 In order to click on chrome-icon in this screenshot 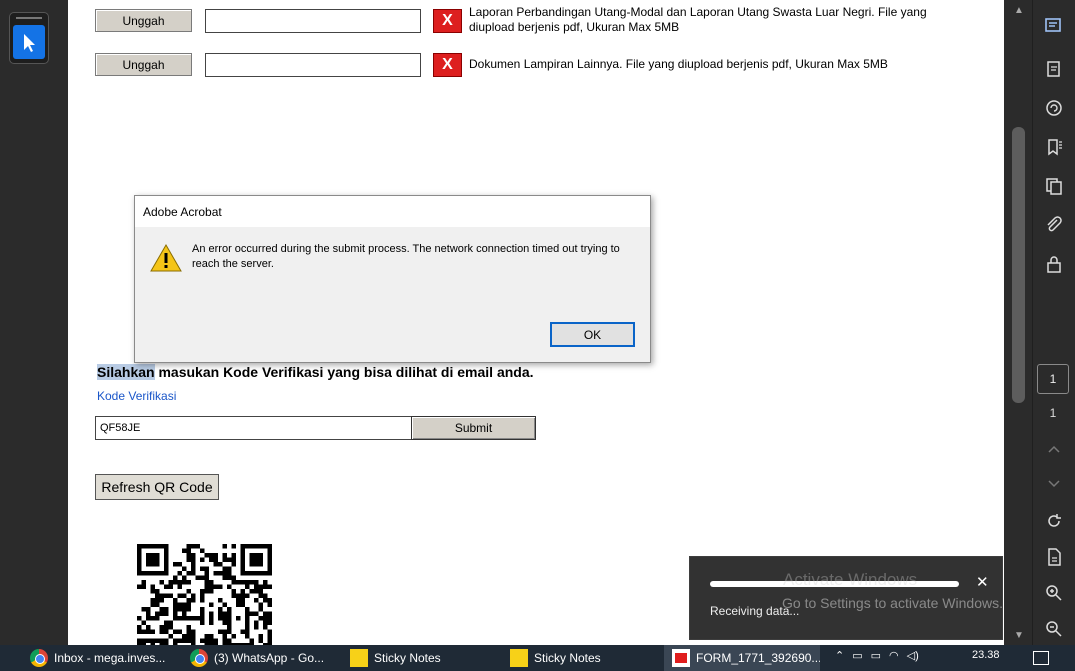, I will do `click(39, 658)`.